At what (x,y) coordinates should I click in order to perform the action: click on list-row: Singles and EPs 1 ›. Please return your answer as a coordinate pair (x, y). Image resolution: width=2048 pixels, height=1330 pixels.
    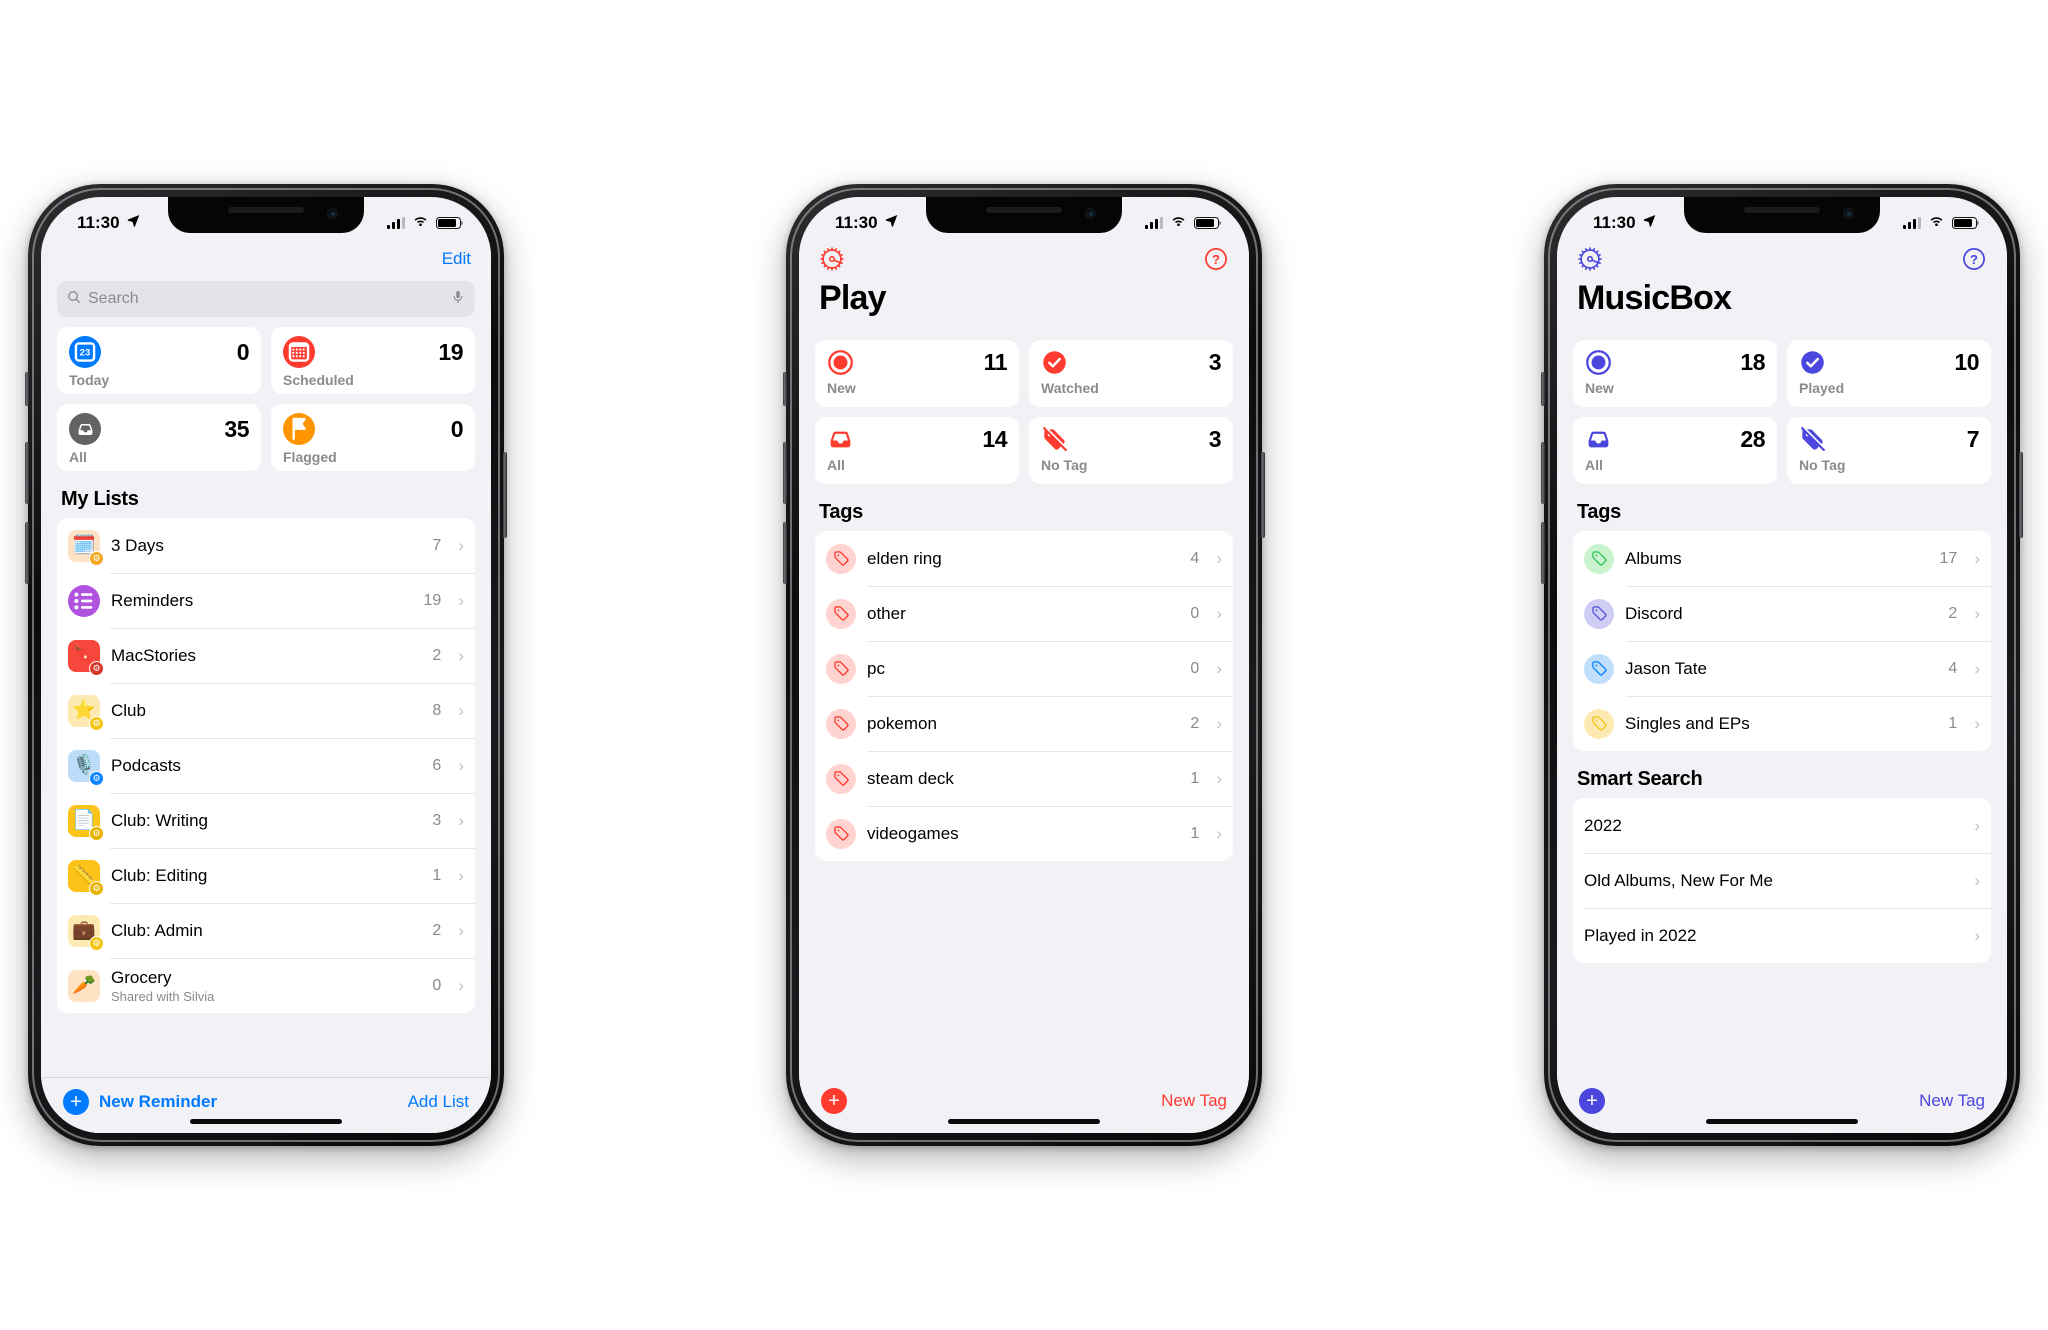
    Looking at the image, I should click on (1782, 723).